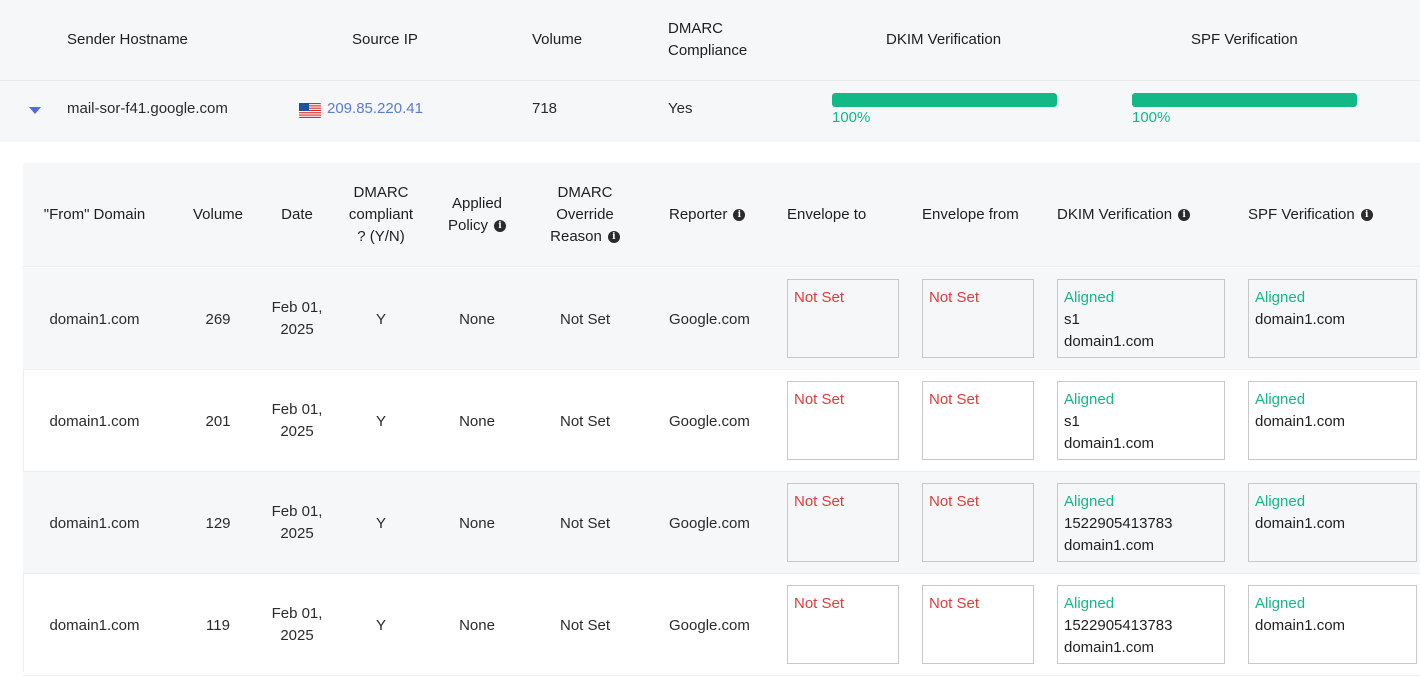 This screenshot has height=676, width=1420. Describe the element at coordinates (707, 40) in the screenshot. I see `header-dmarc-compliance: DMARC Compliance` at that location.